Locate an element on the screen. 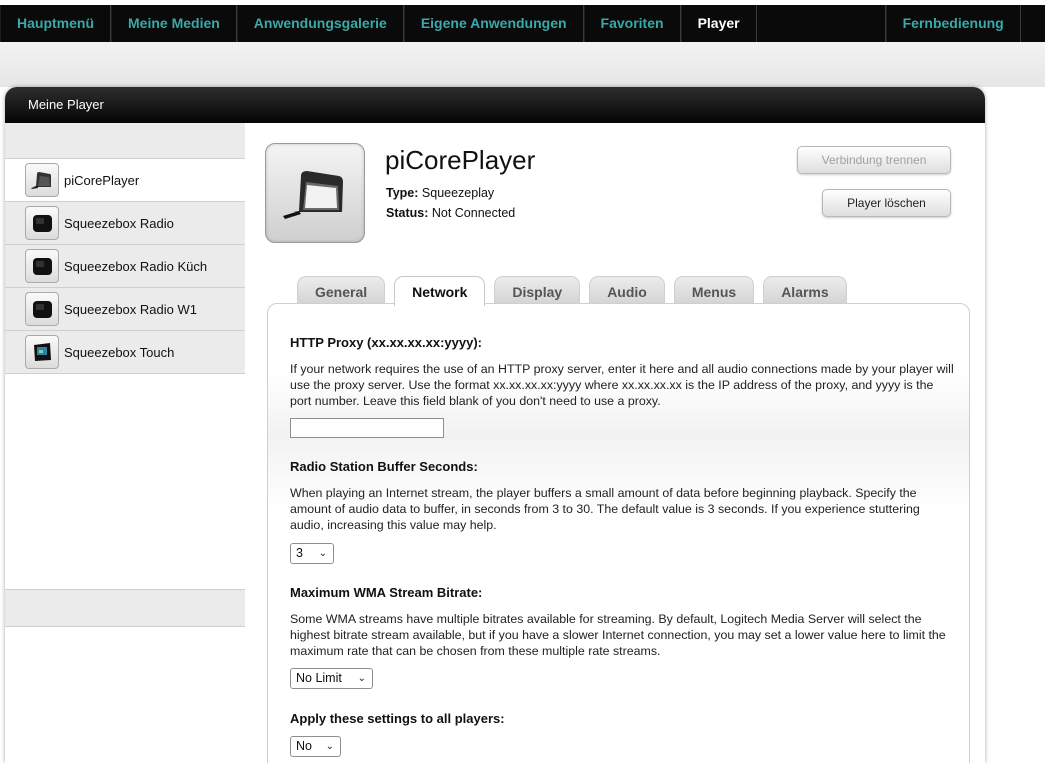 Image resolution: width=1045 pixels, height=763 pixels. nav-favoriten: Favoriten is located at coordinates (632, 23).